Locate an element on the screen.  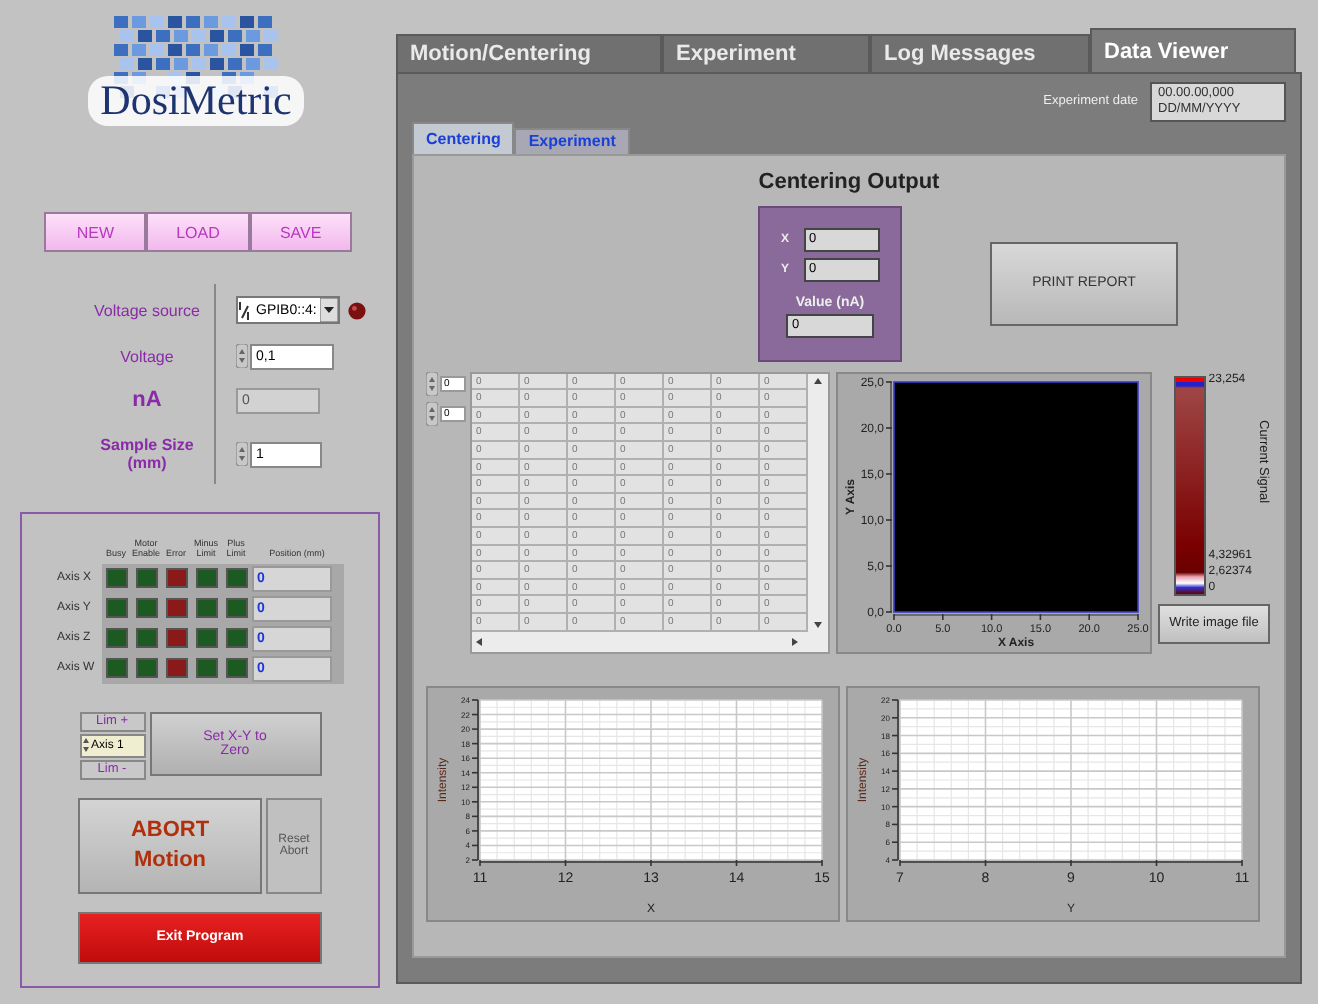
field-label: Voltage is located at coordinates (147, 357).